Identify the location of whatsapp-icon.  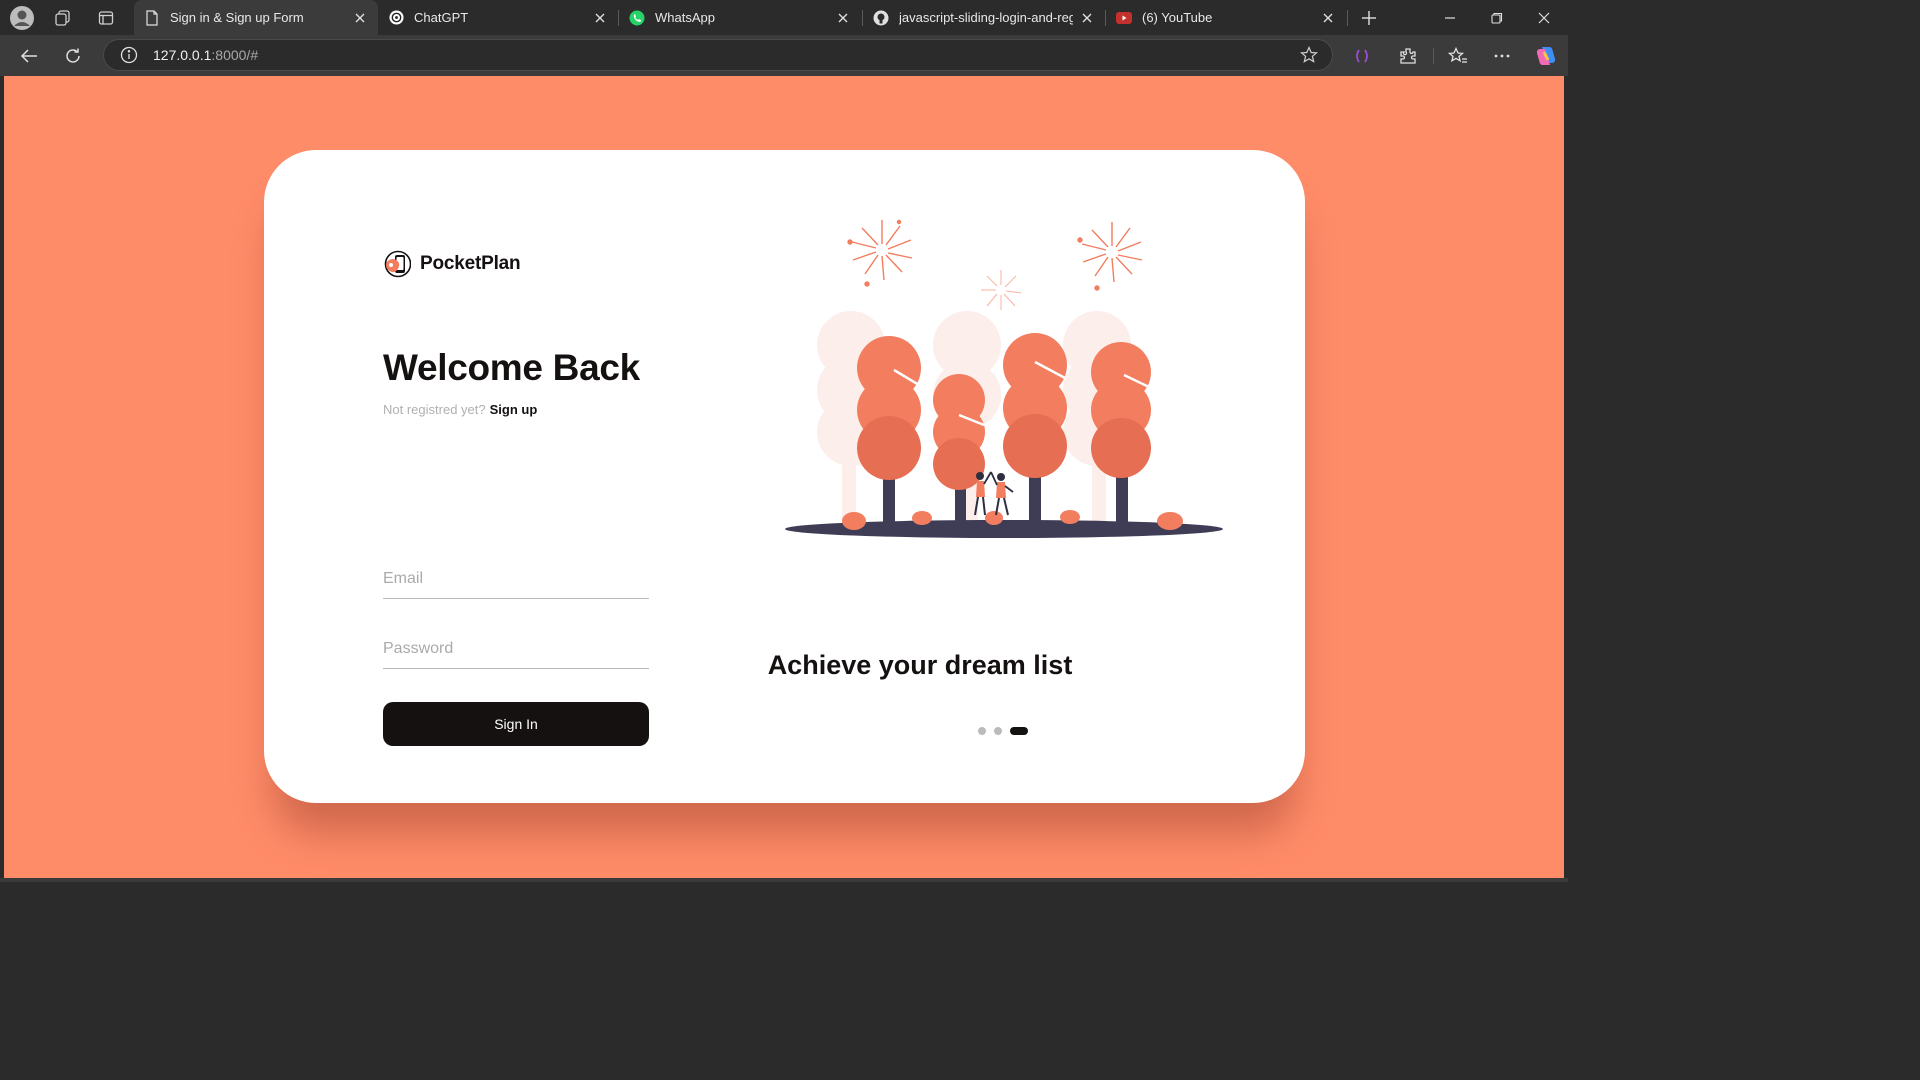
(637, 18).